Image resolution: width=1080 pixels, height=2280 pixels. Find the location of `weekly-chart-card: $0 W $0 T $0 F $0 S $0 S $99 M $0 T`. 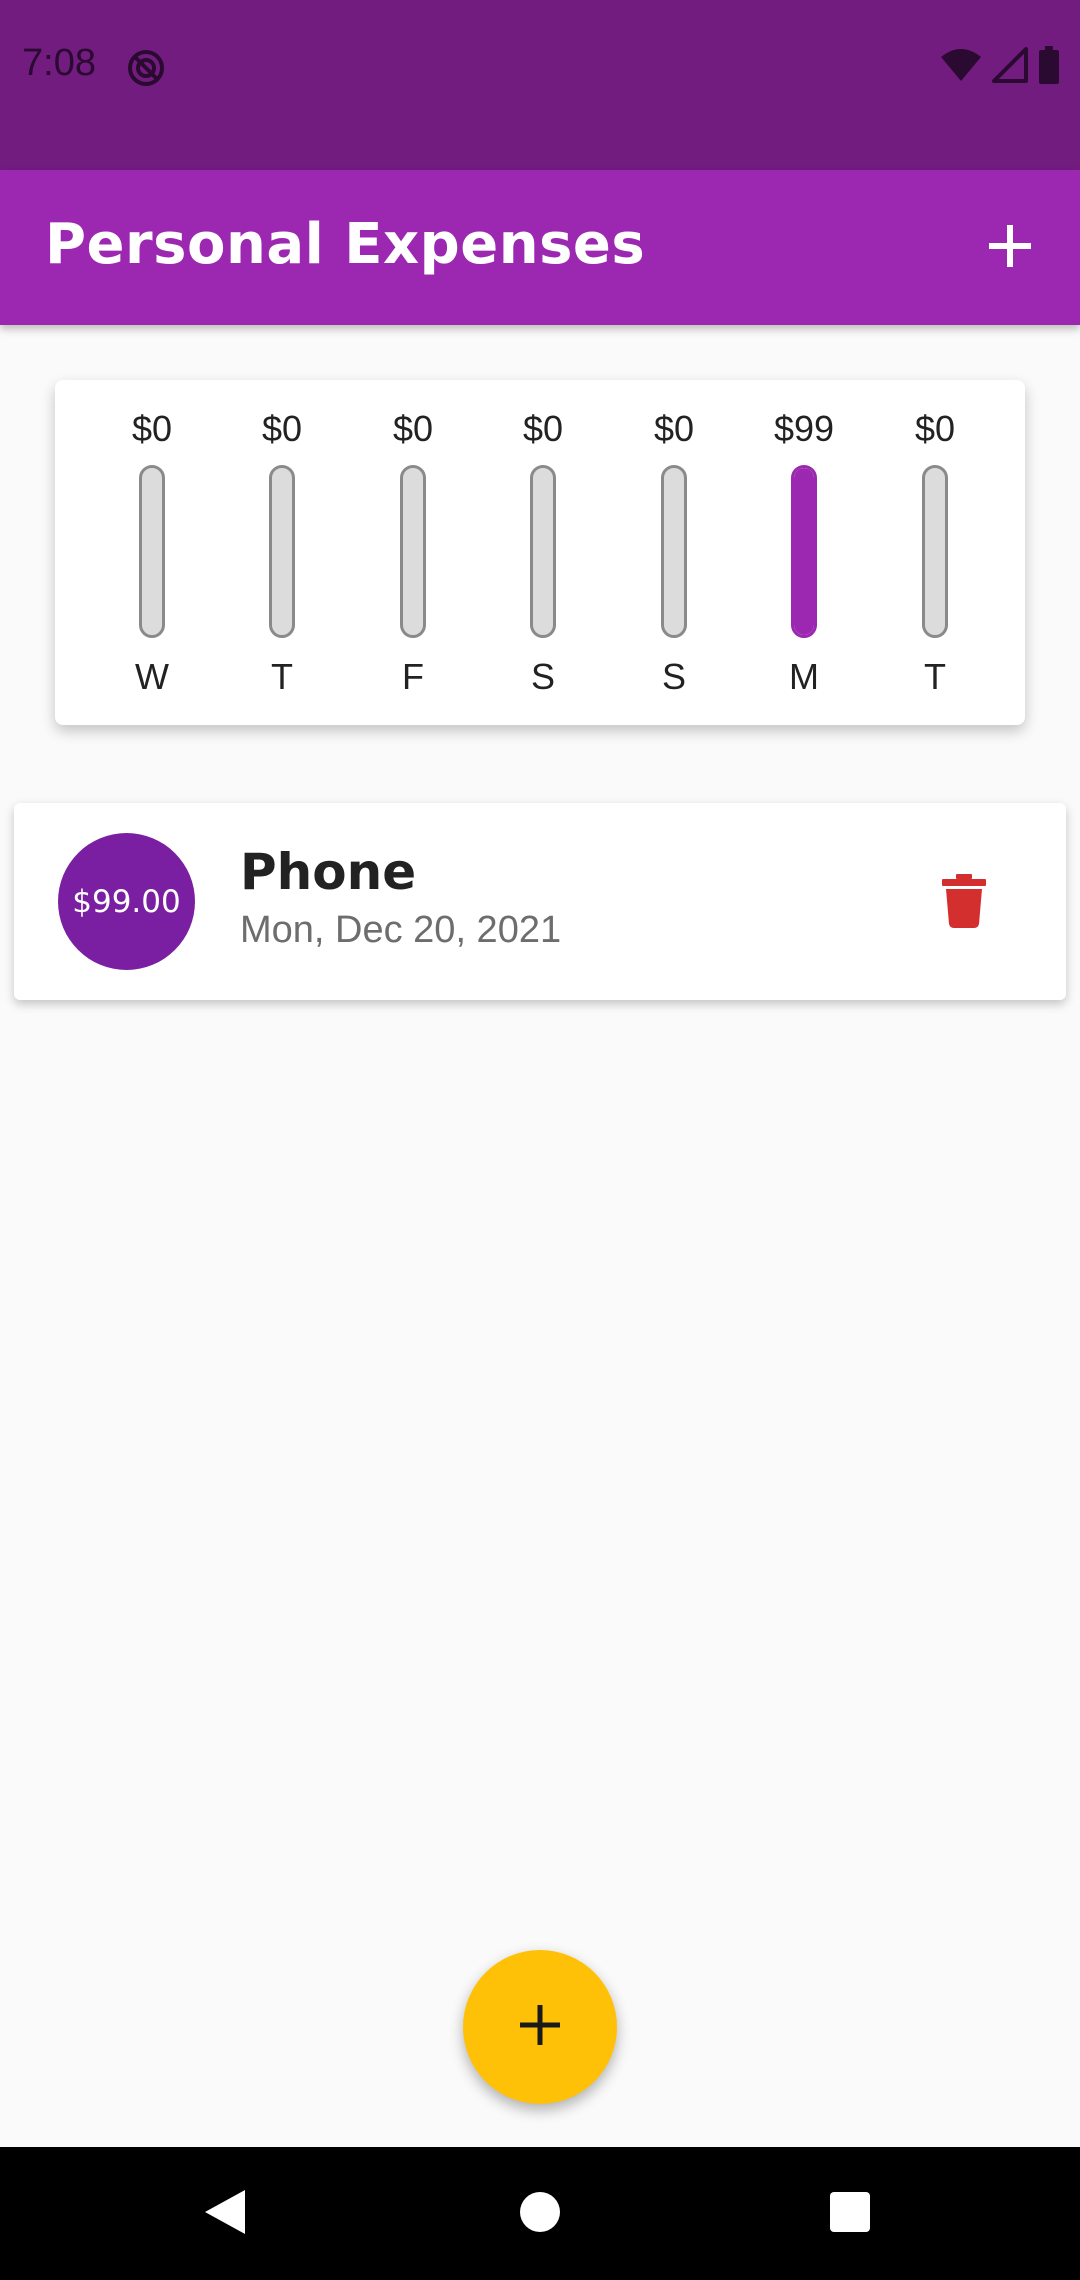

weekly-chart-card: $0 W $0 T $0 F $0 S $0 S $99 M $0 T is located at coordinates (540, 552).